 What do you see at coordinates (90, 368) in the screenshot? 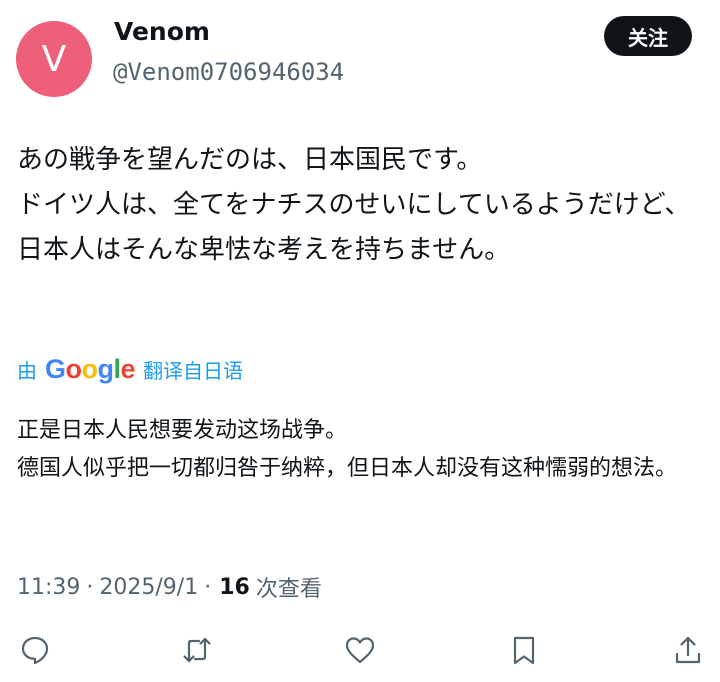
I see `google-logo: Google` at bounding box center [90, 368].